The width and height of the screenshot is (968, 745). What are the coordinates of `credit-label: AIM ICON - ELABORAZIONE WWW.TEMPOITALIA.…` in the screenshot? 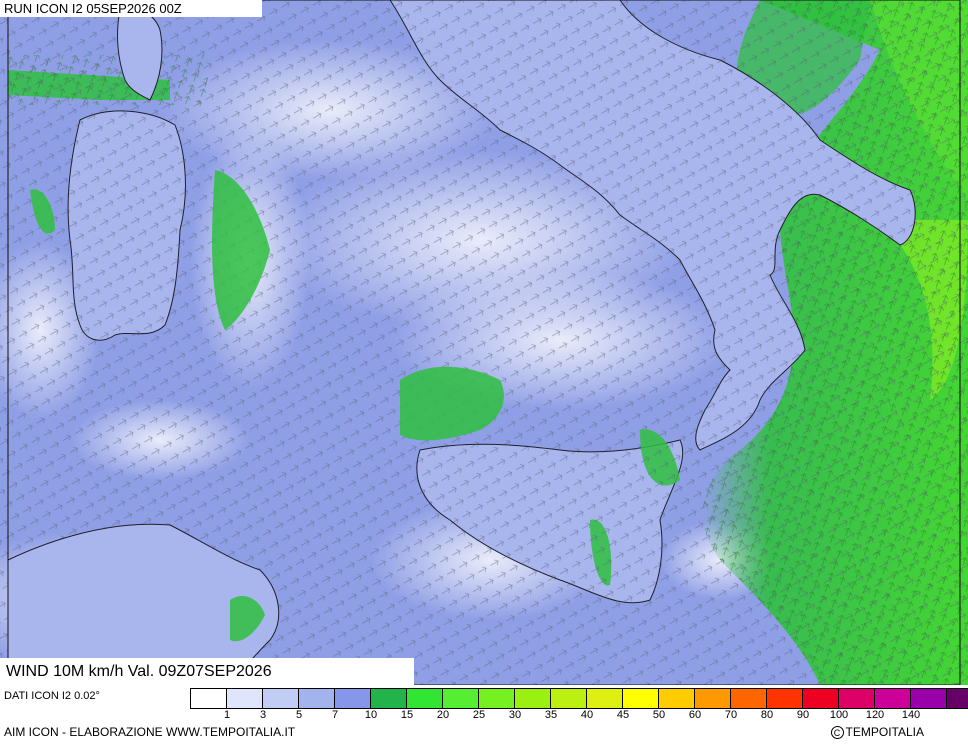 It's located at (150, 732).